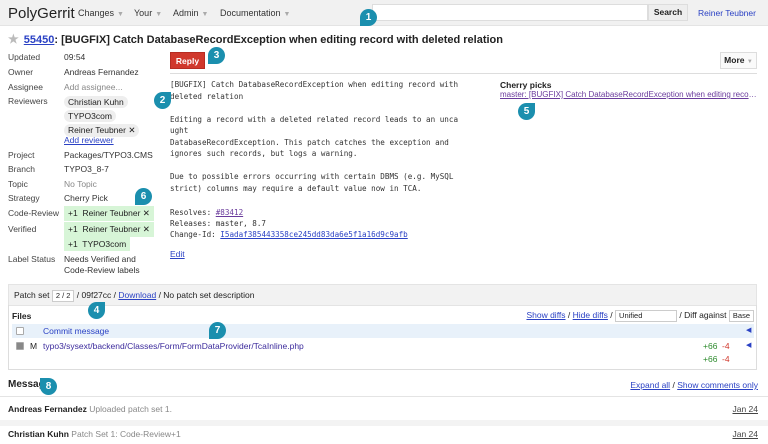 The height and width of the screenshot is (444, 768). I want to click on checkbox, so click(20, 331).